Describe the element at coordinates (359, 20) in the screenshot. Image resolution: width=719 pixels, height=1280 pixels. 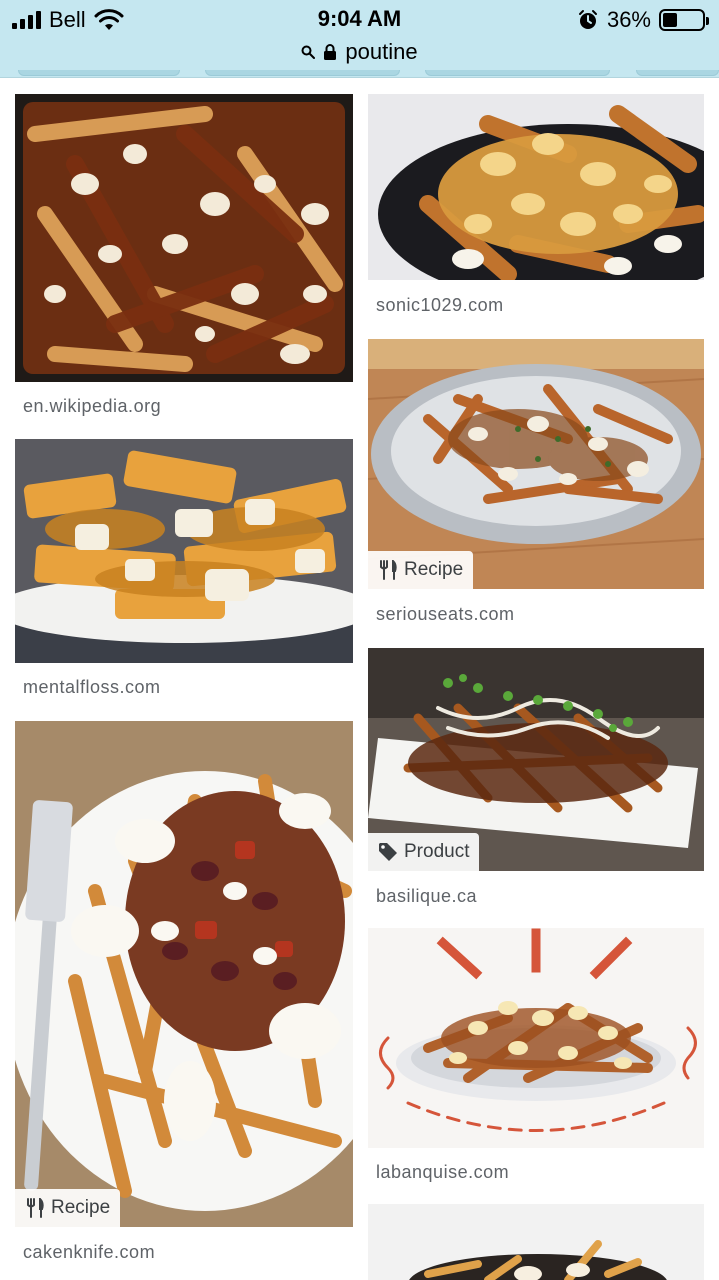
I see `status-bar: Bell 9:04 AM 36%` at that location.